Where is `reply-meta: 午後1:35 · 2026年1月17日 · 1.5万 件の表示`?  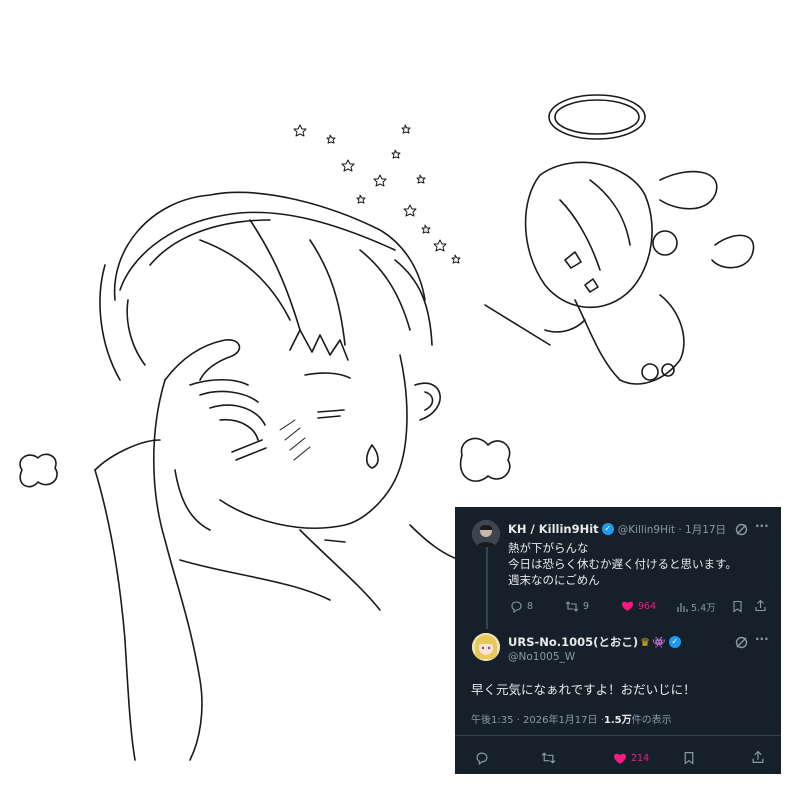 reply-meta: 午後1:35 · 2026年1月17日 · 1.5万 件の表示 is located at coordinates (571, 718).